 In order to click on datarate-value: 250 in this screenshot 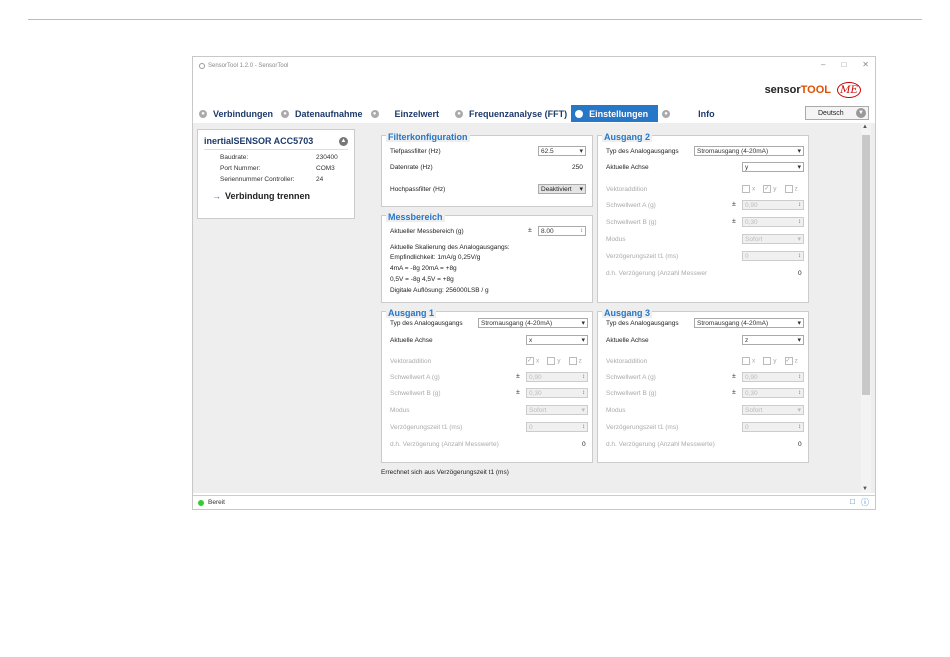, I will do `click(577, 167)`.